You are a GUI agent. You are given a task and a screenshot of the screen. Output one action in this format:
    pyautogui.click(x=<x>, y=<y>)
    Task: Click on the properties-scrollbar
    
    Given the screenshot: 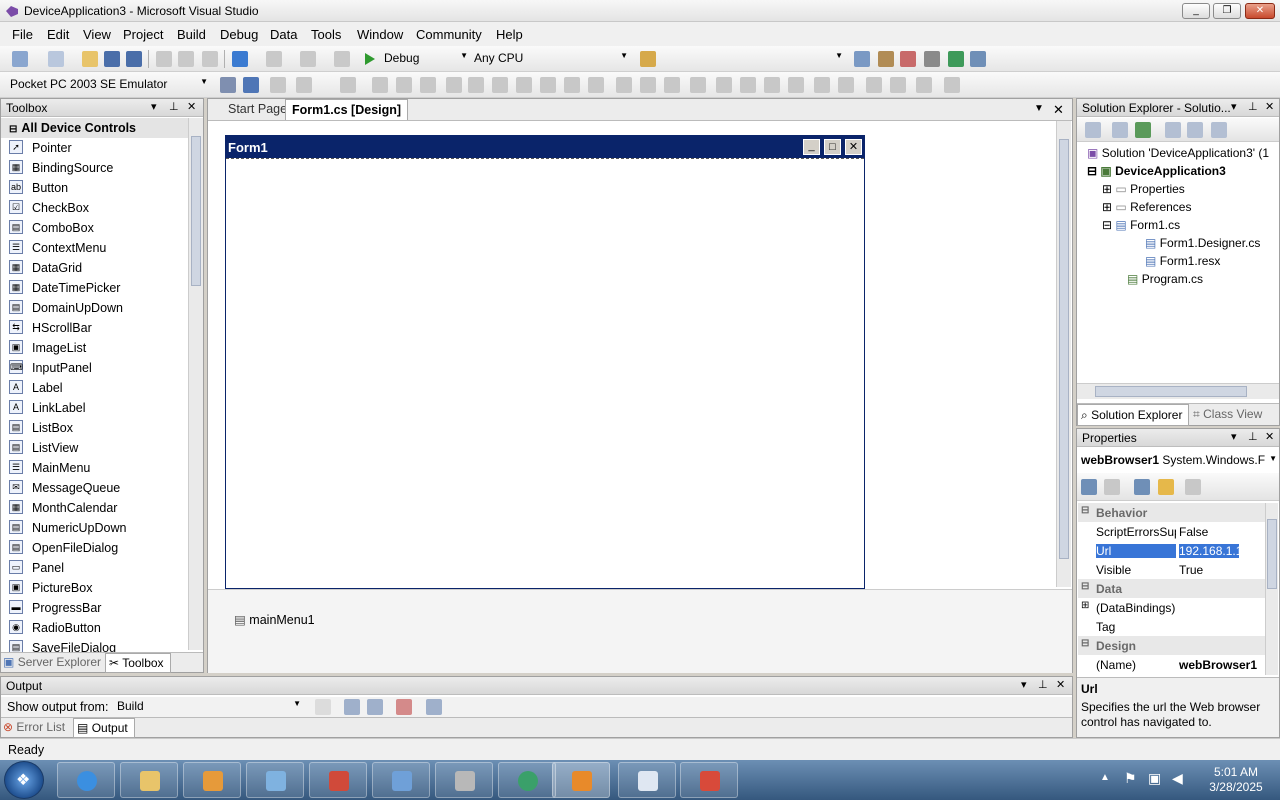 What is the action you would take?
    pyautogui.click(x=1271, y=589)
    